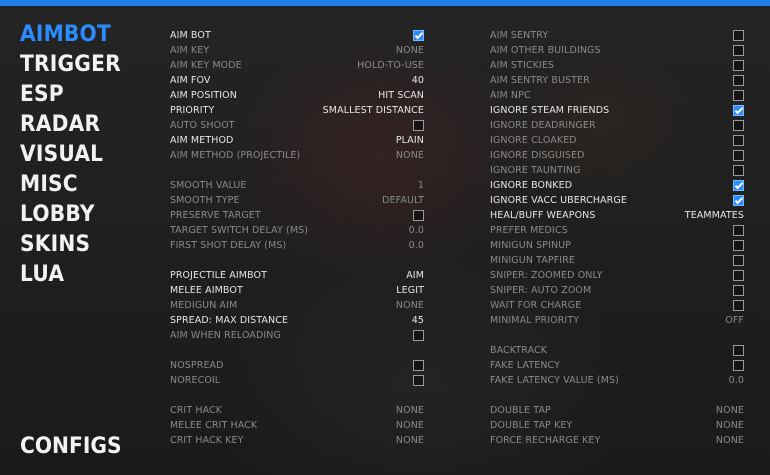  I want to click on preserve-target-checkbox, so click(418, 215).